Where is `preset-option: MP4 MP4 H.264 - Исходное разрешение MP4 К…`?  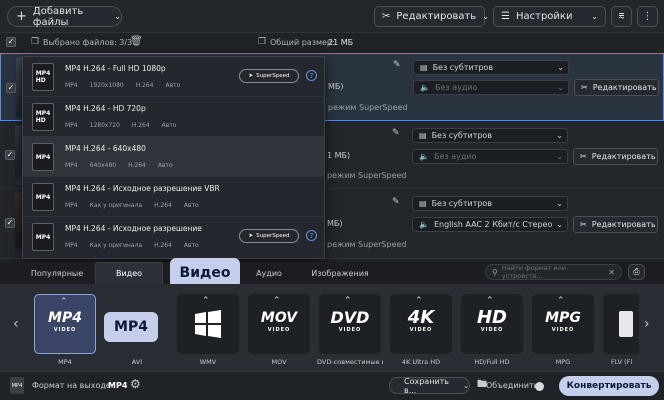
preset-option: MP4 MP4 H.264 - Исходное разрешение MP4 К… is located at coordinates (173, 237).